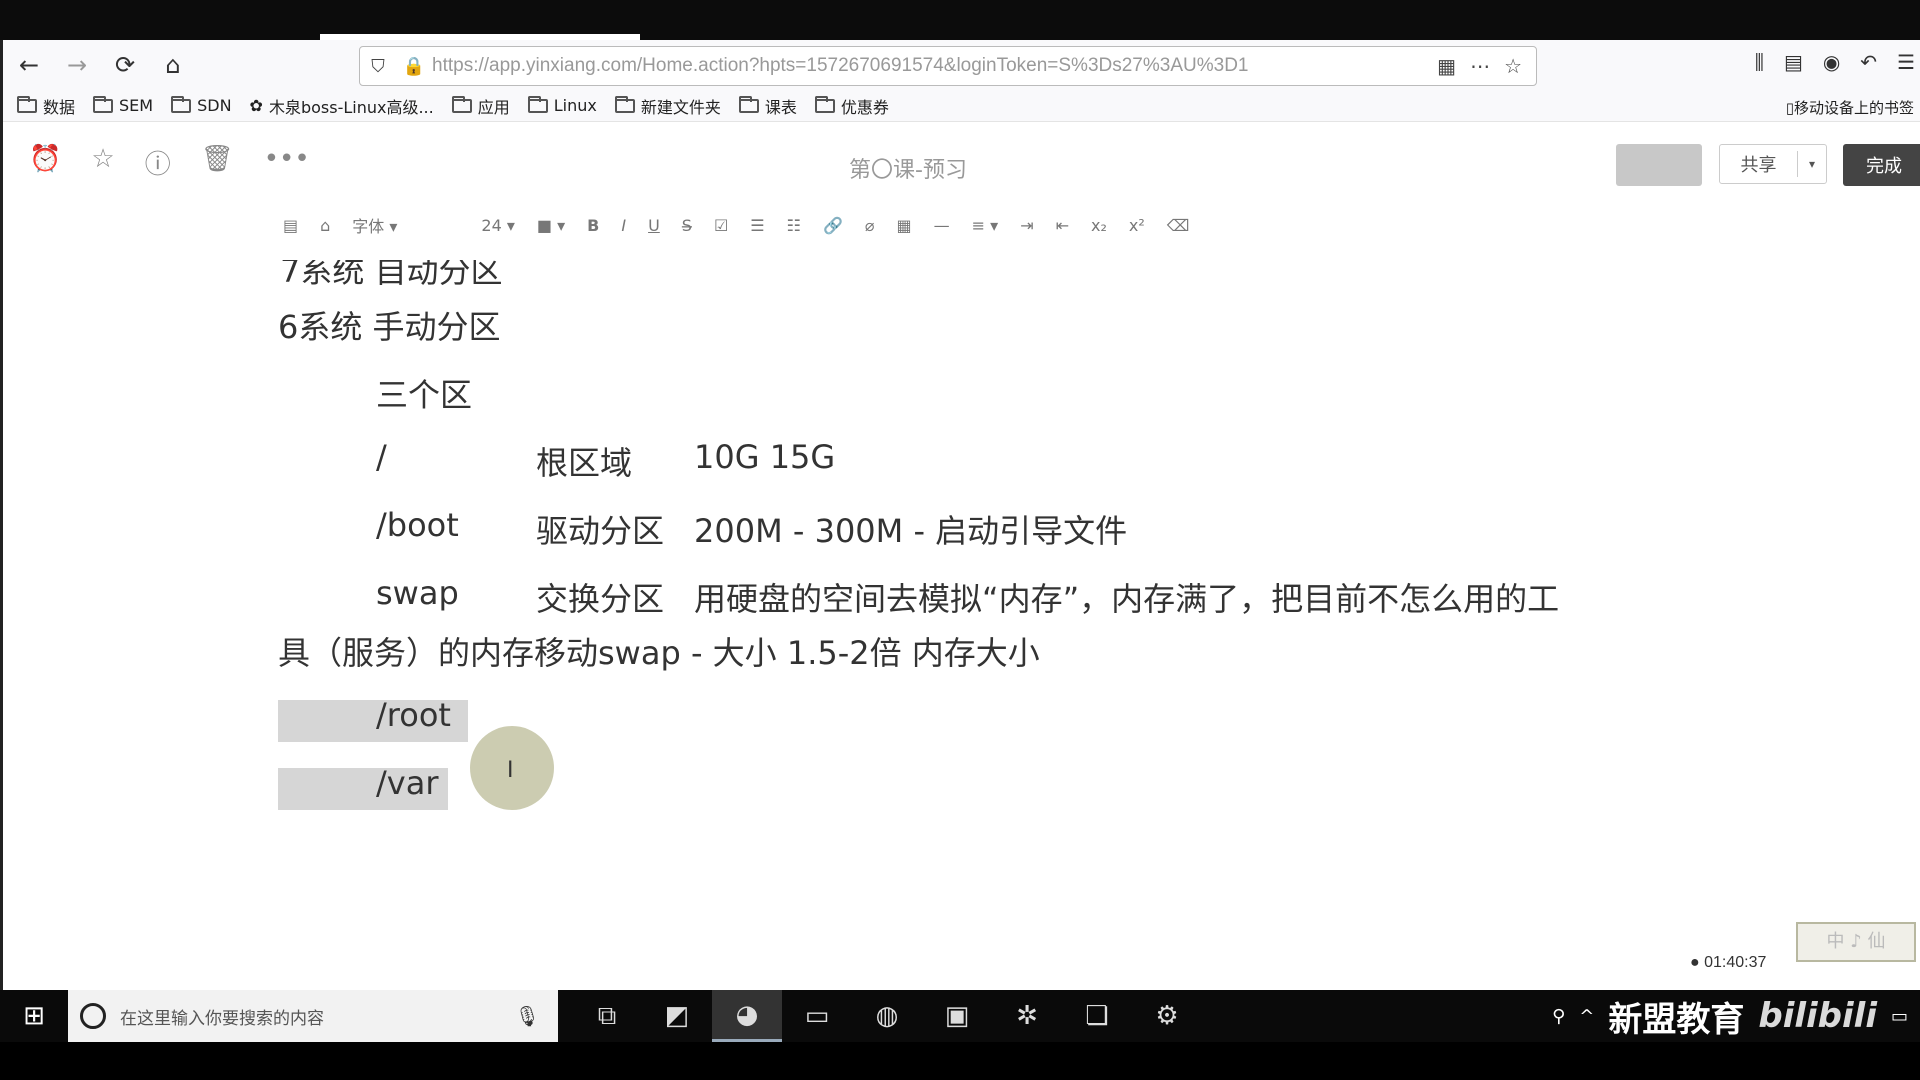  I want to click on bookmark-item: SDN, so click(201, 105).